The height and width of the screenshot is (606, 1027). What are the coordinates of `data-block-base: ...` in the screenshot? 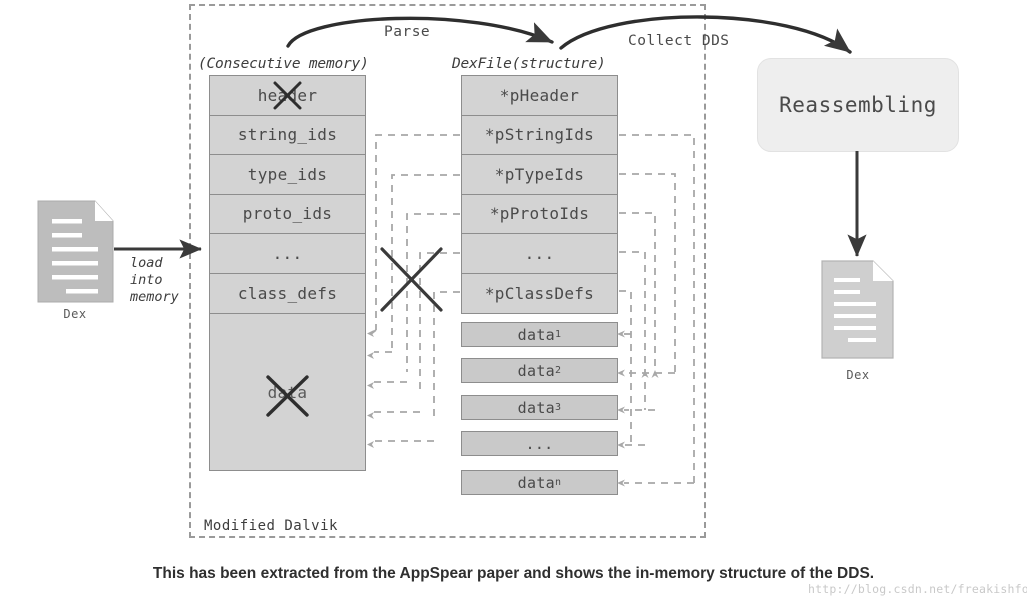 It's located at (539, 443).